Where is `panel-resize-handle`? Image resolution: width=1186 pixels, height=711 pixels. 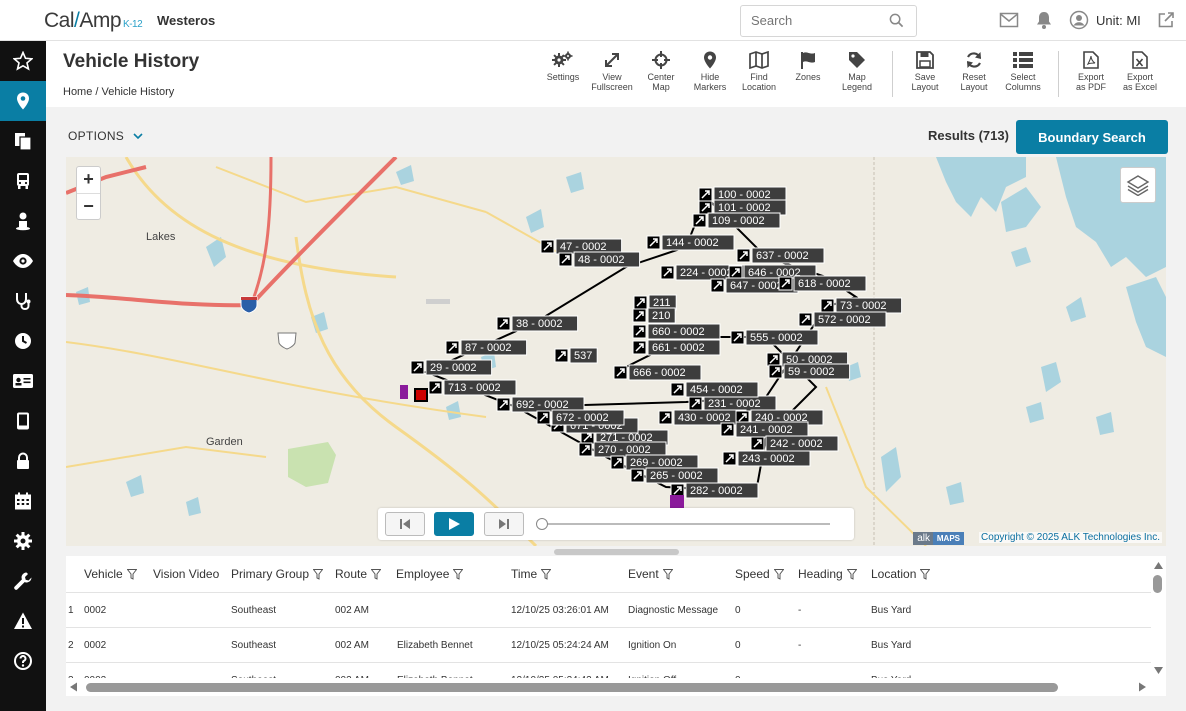
panel-resize-handle is located at coordinates (616, 552).